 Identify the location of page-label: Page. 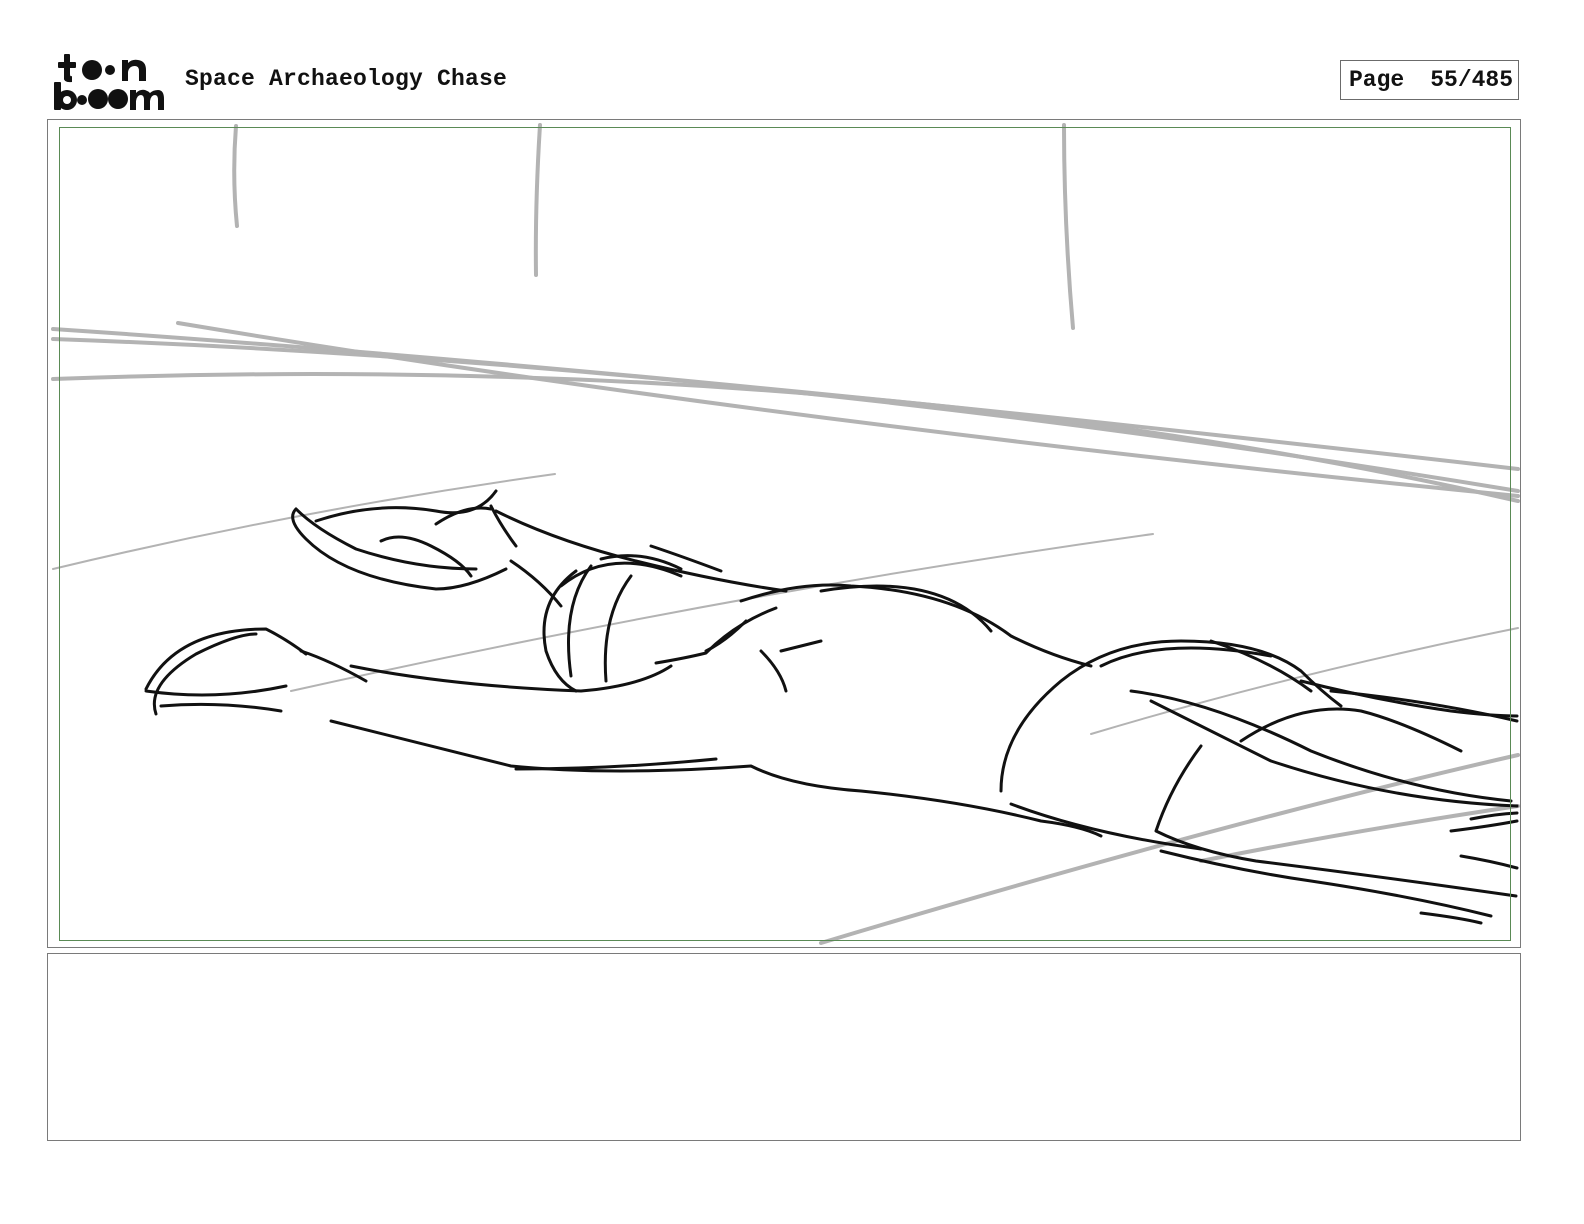
(1377, 80).